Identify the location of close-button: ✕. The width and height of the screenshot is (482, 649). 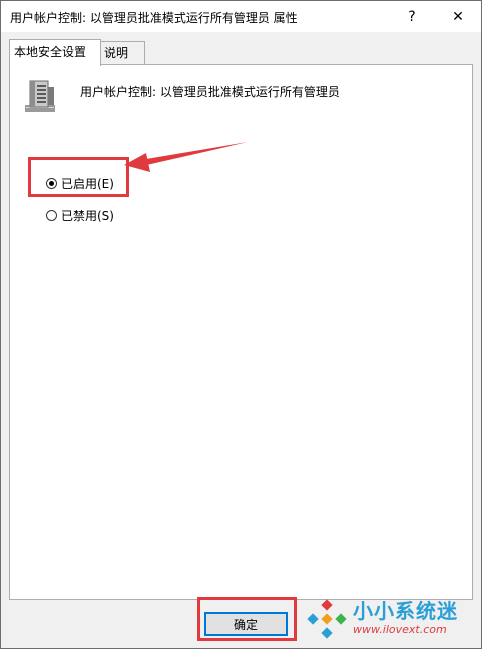
(458, 16).